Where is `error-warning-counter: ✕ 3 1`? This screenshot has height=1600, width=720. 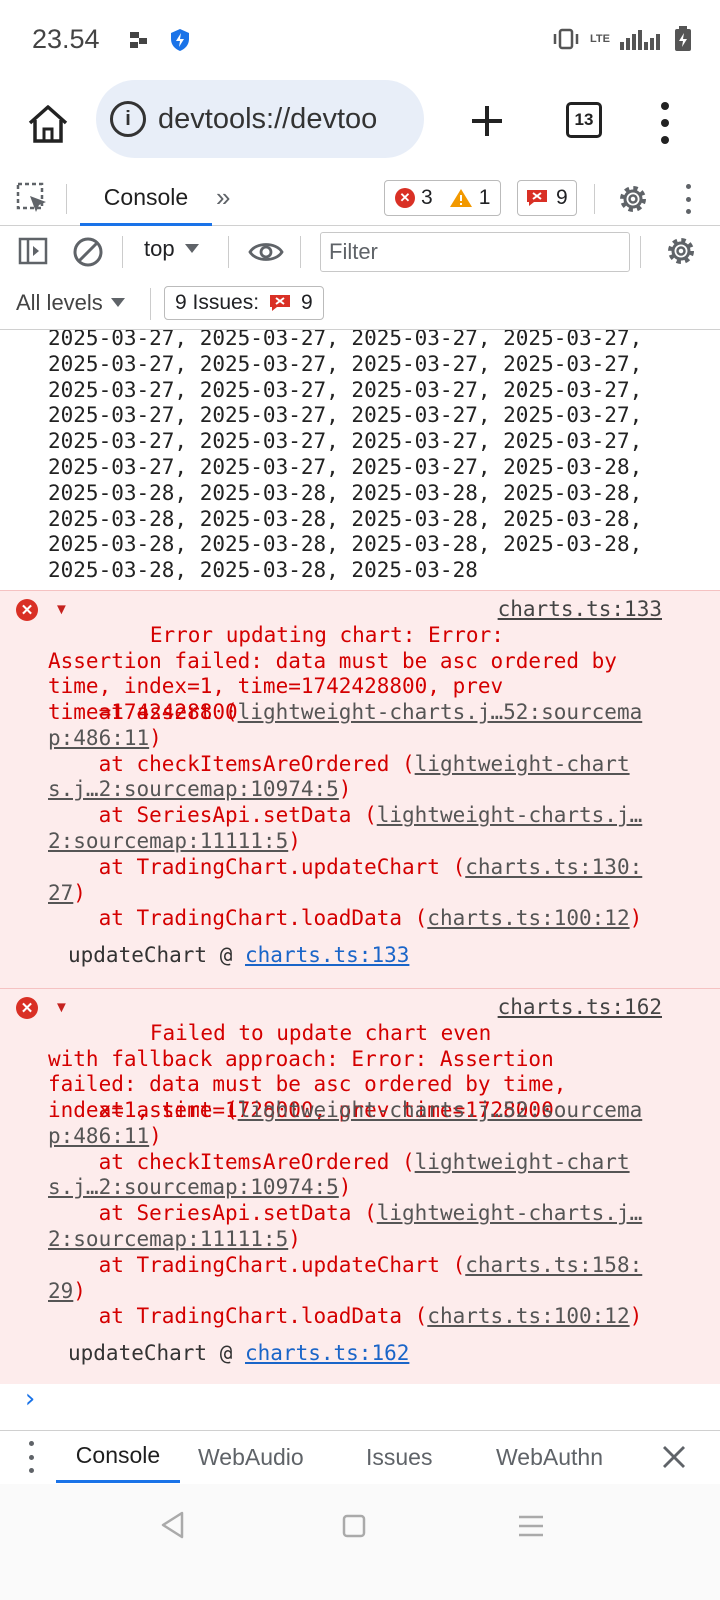
error-warning-counter: ✕ 3 1 is located at coordinates (443, 198).